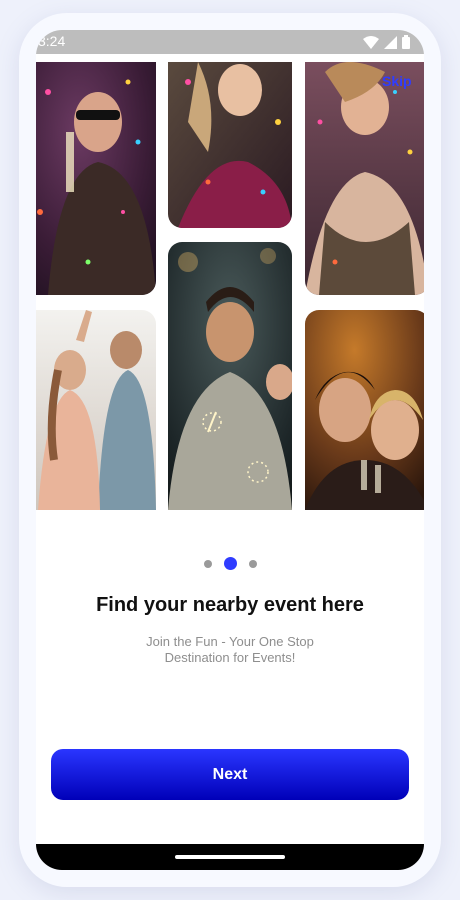  Describe the element at coordinates (390, 42) in the screenshot. I see `signal-icon` at that location.